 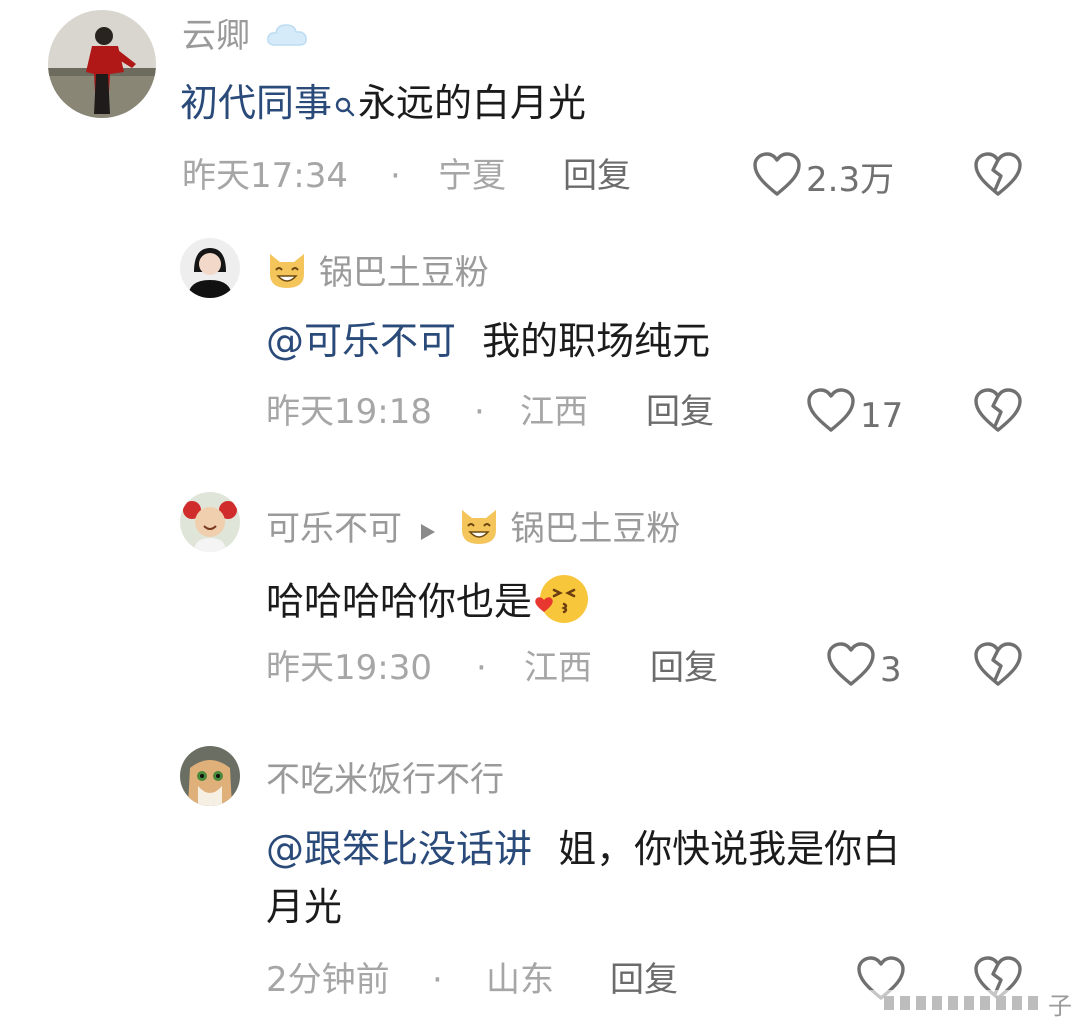 I want to click on watermark-text: 子, so click(x=1060, y=1006).